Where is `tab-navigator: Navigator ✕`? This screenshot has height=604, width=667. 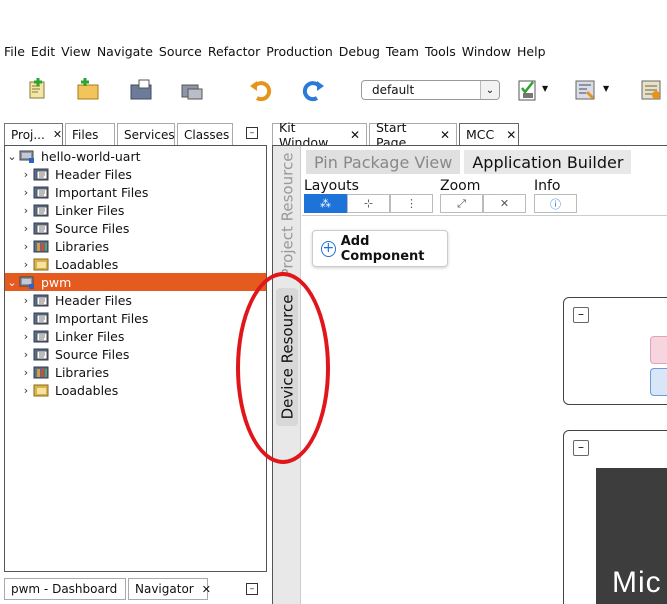
tab-navigator: Navigator ✕ is located at coordinates (169, 589).